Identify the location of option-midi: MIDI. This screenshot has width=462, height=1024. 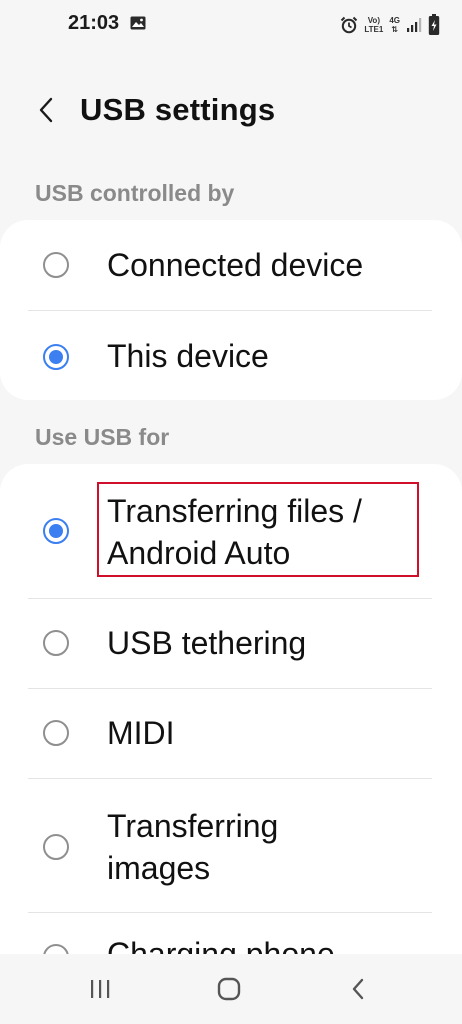
(231, 733).